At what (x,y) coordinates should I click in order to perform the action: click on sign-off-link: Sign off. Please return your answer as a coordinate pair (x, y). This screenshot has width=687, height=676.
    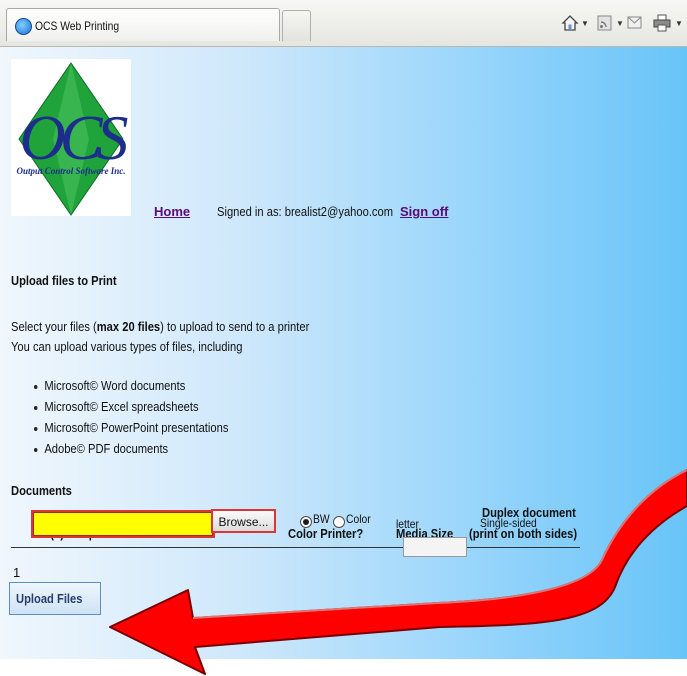
    Looking at the image, I should click on (424, 211).